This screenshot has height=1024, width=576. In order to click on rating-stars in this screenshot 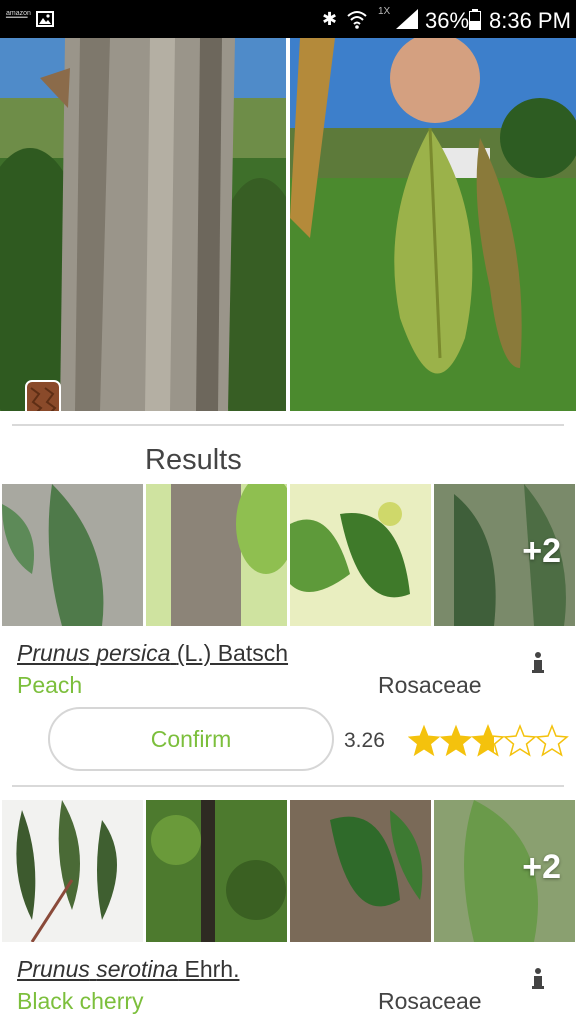, I will do `click(488, 740)`.